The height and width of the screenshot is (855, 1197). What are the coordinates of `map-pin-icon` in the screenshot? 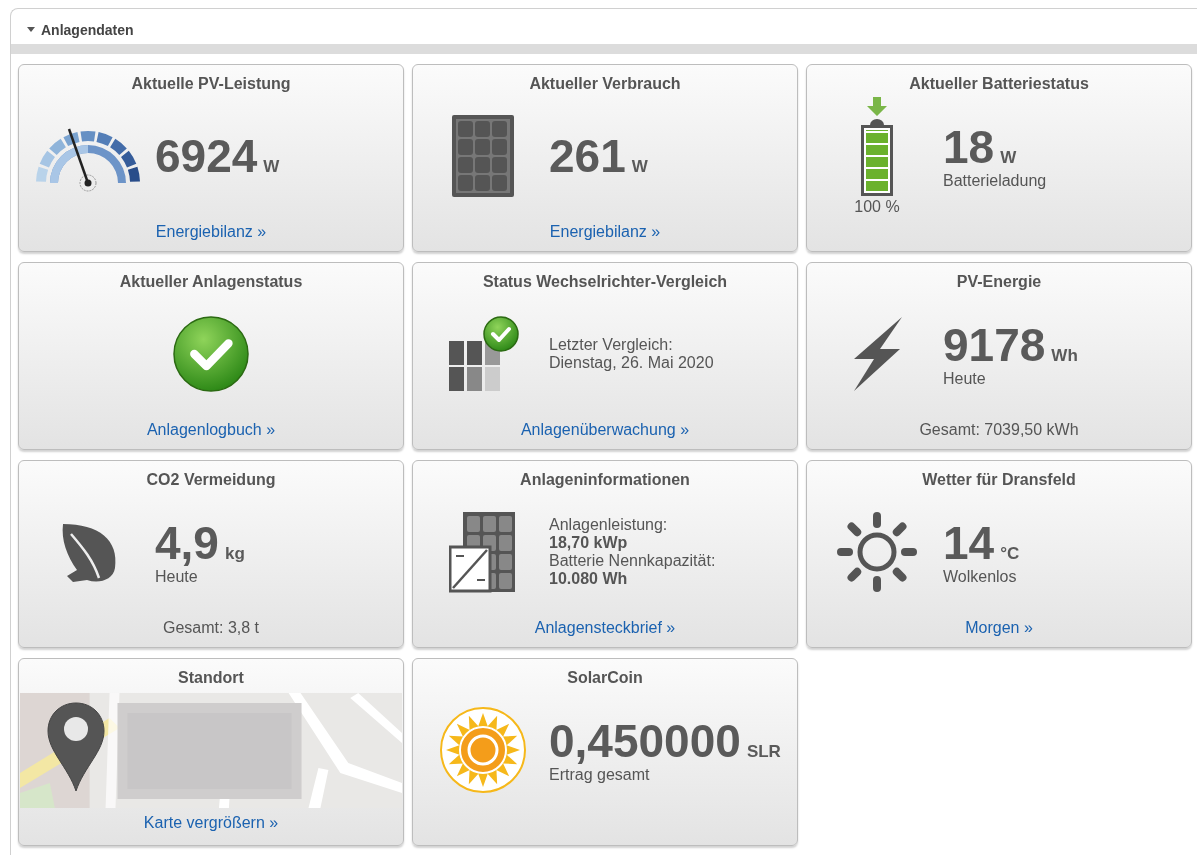 It's located at (76, 747).